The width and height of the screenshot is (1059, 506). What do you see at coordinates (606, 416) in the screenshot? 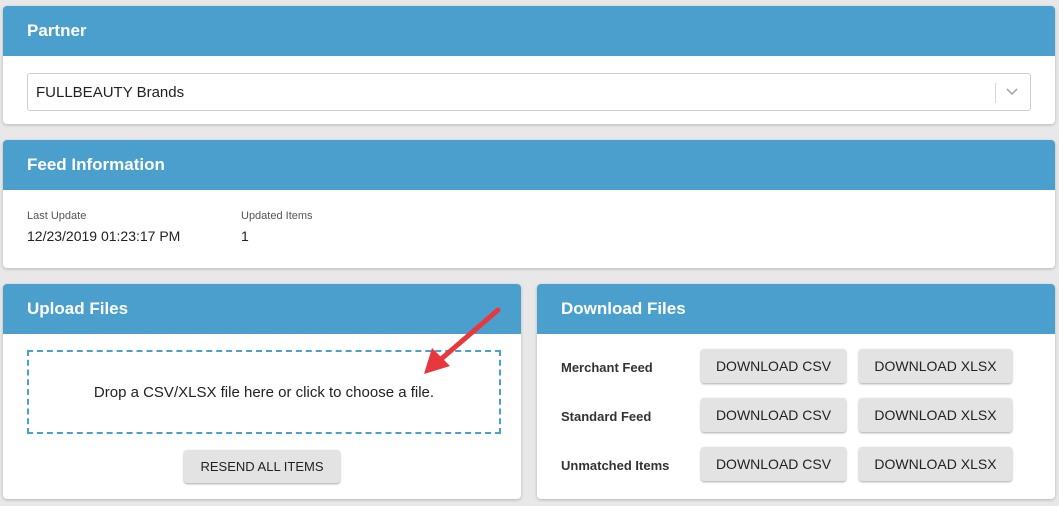
I see `standard-feed-label: Standard Feed` at bounding box center [606, 416].